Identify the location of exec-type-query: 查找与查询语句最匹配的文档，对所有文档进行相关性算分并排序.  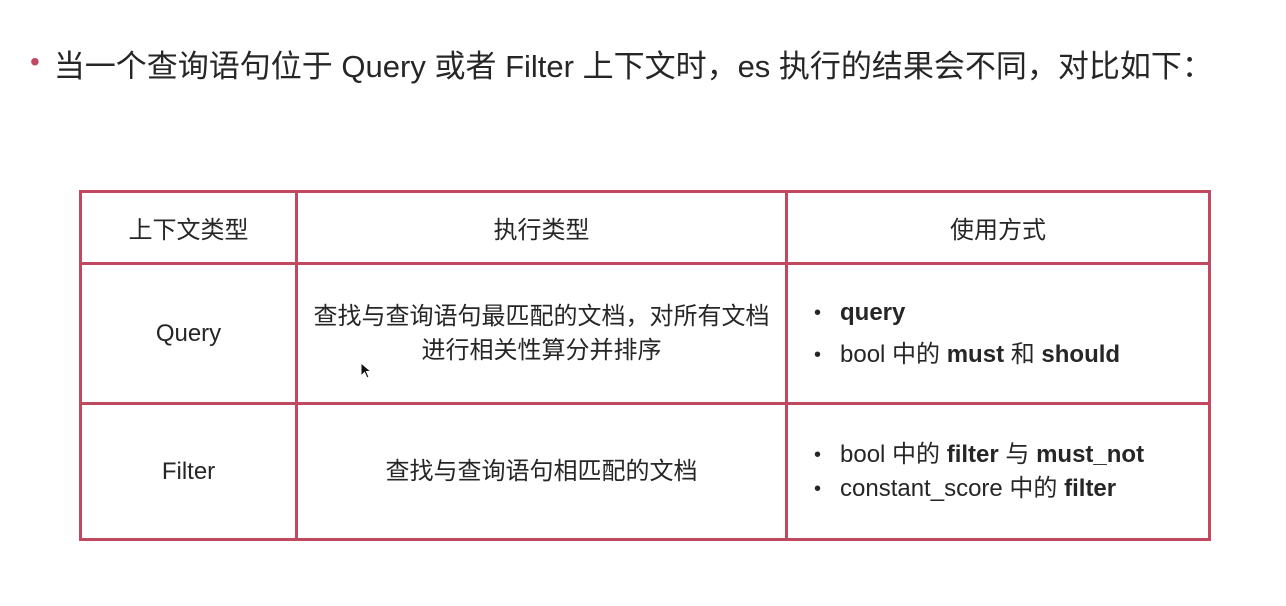
(541, 333).